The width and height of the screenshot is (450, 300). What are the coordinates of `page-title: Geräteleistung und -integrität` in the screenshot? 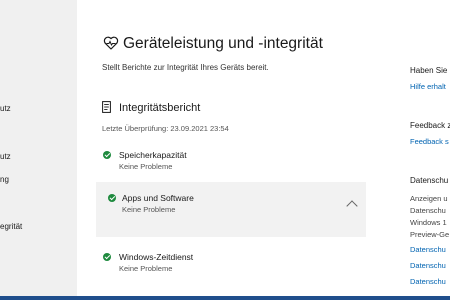 It's located at (223, 43).